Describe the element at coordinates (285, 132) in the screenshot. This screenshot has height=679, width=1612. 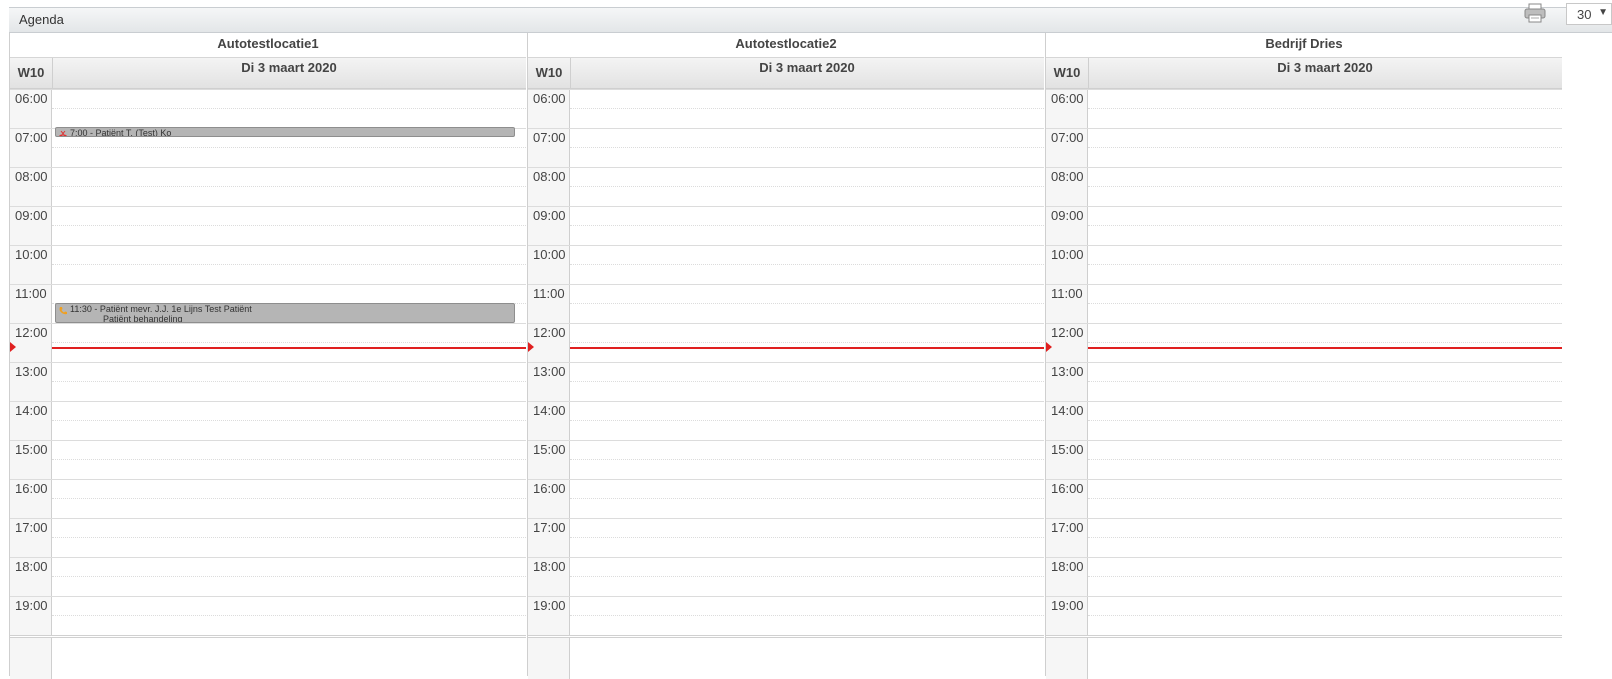
I see `appointment: 7:00 - Patiënt T. (Test) Ko` at that location.